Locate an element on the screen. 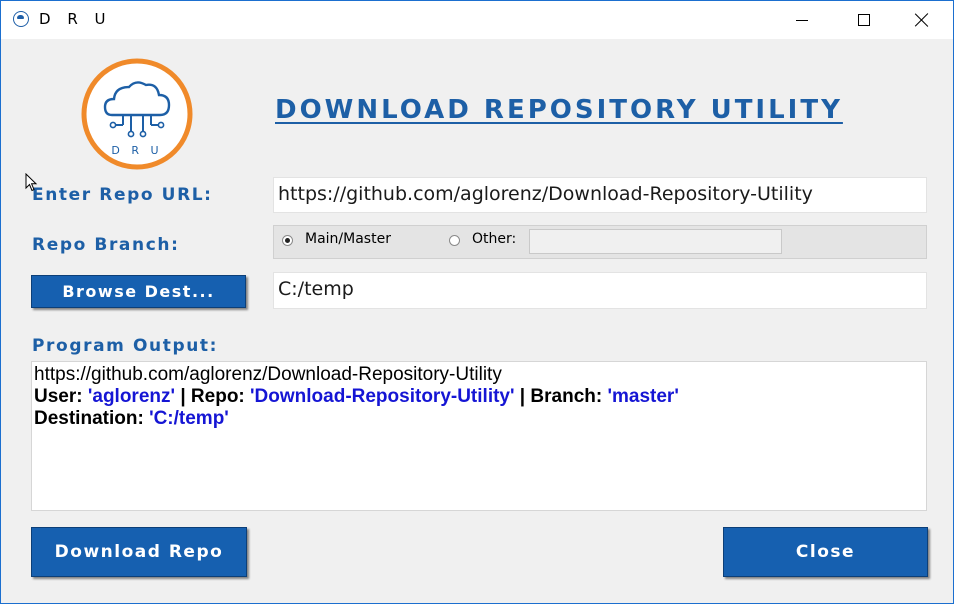 This screenshot has height=604, width=954. window-title: D R U is located at coordinates (75, 19).